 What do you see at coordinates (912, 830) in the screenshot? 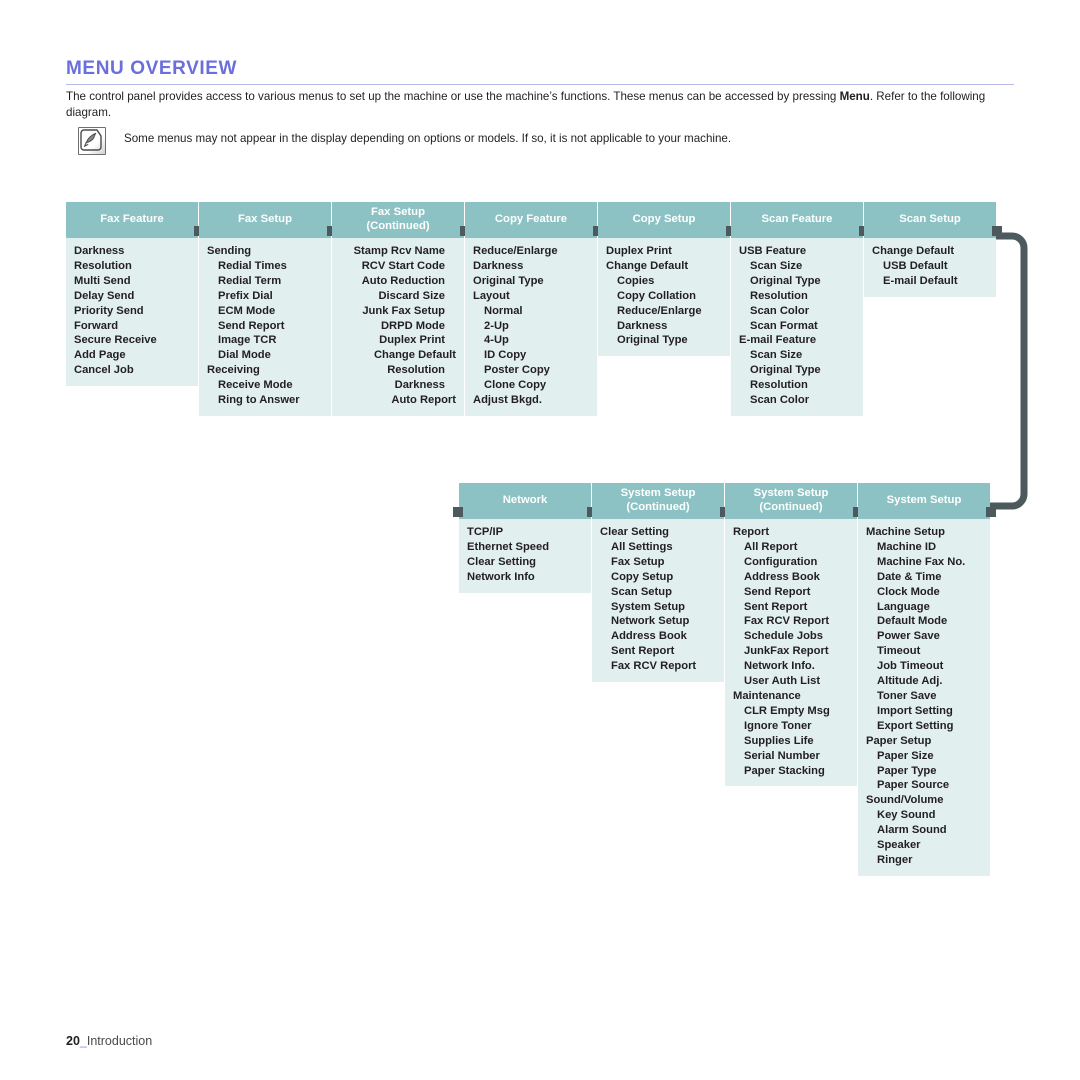
I see `menu-item: Alarm Sound` at bounding box center [912, 830].